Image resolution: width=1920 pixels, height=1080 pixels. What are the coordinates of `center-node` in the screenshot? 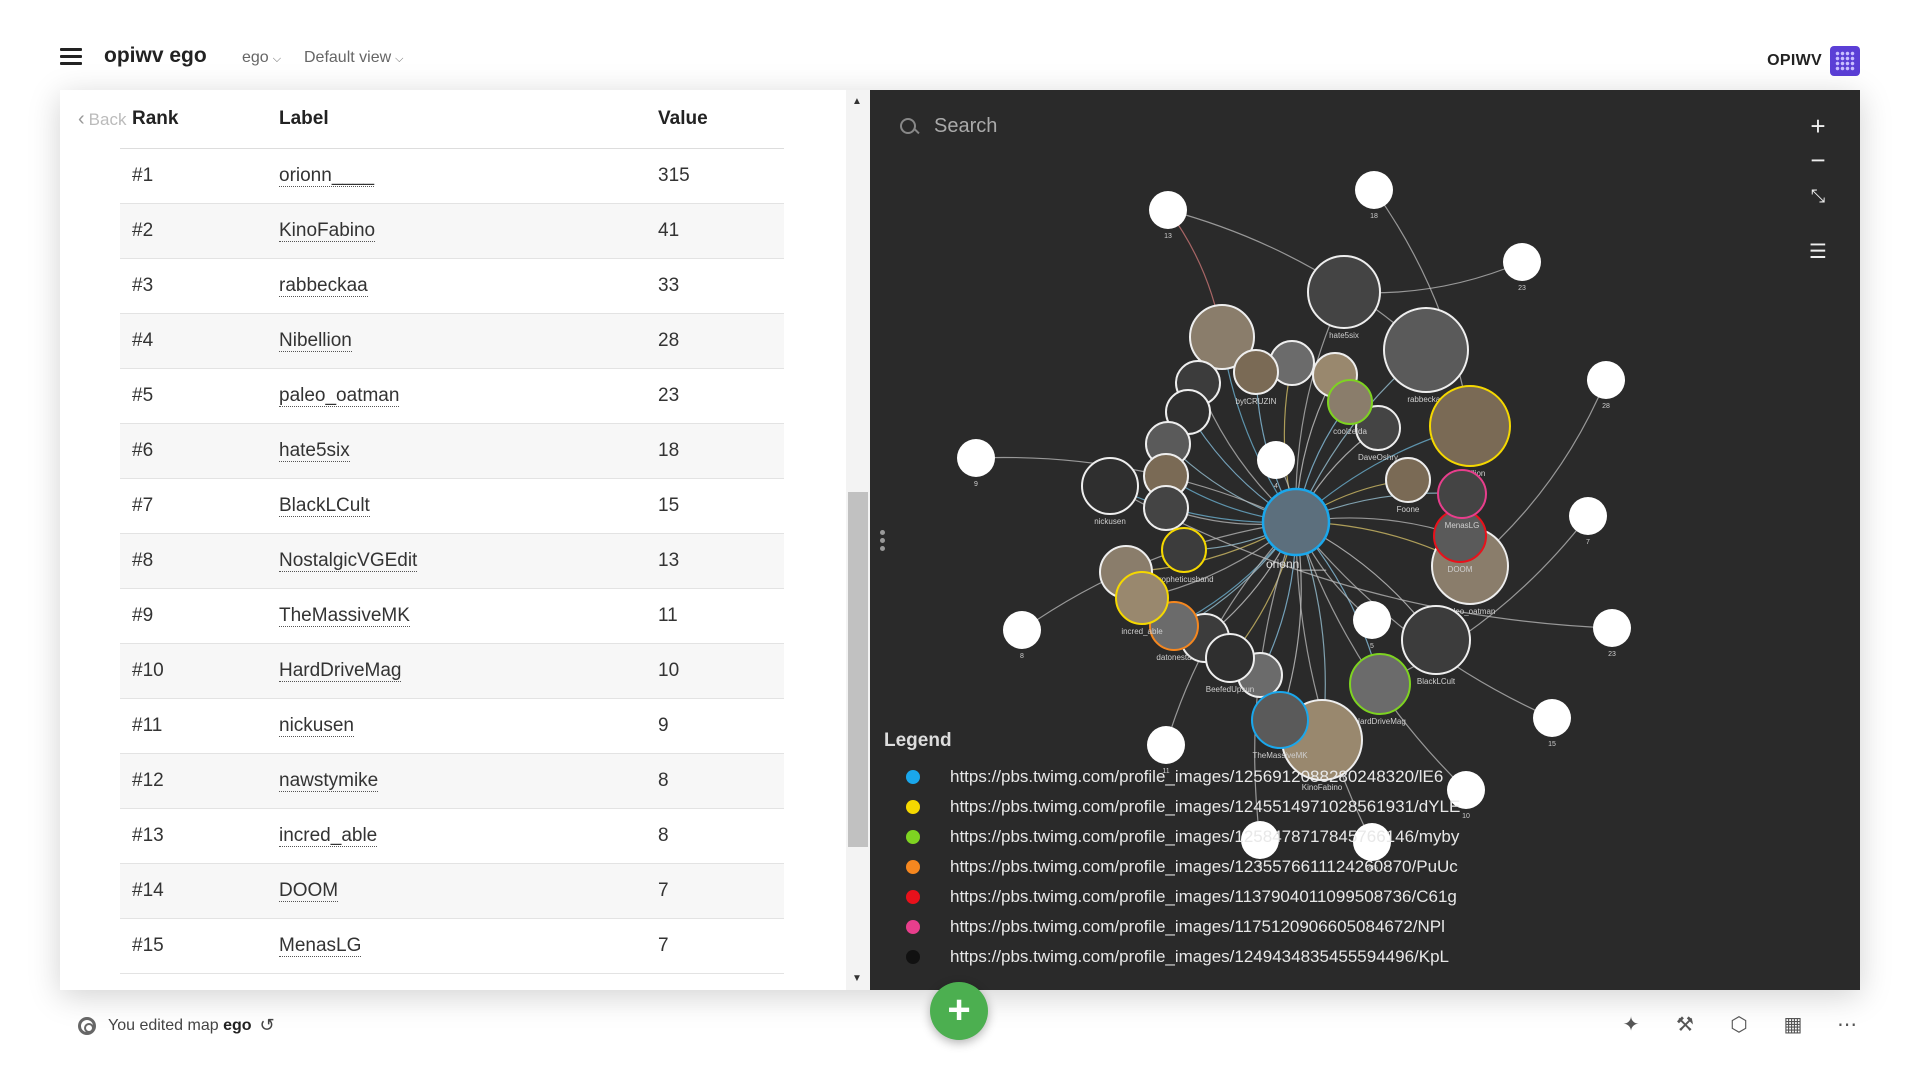 It's located at (1296, 522).